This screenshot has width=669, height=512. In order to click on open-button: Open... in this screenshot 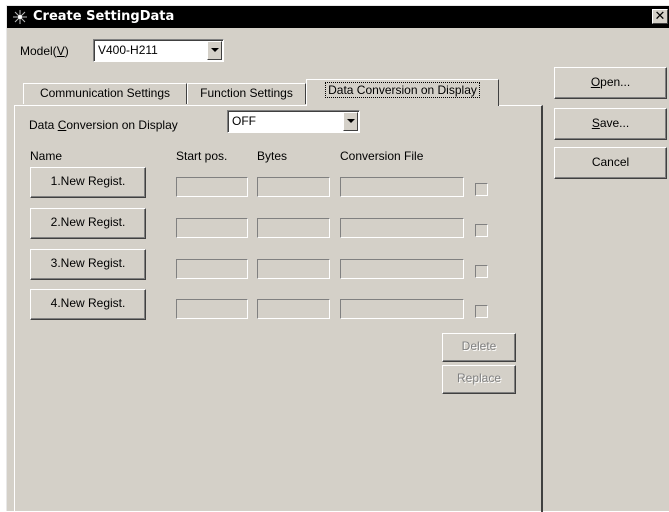, I will do `click(610, 83)`.